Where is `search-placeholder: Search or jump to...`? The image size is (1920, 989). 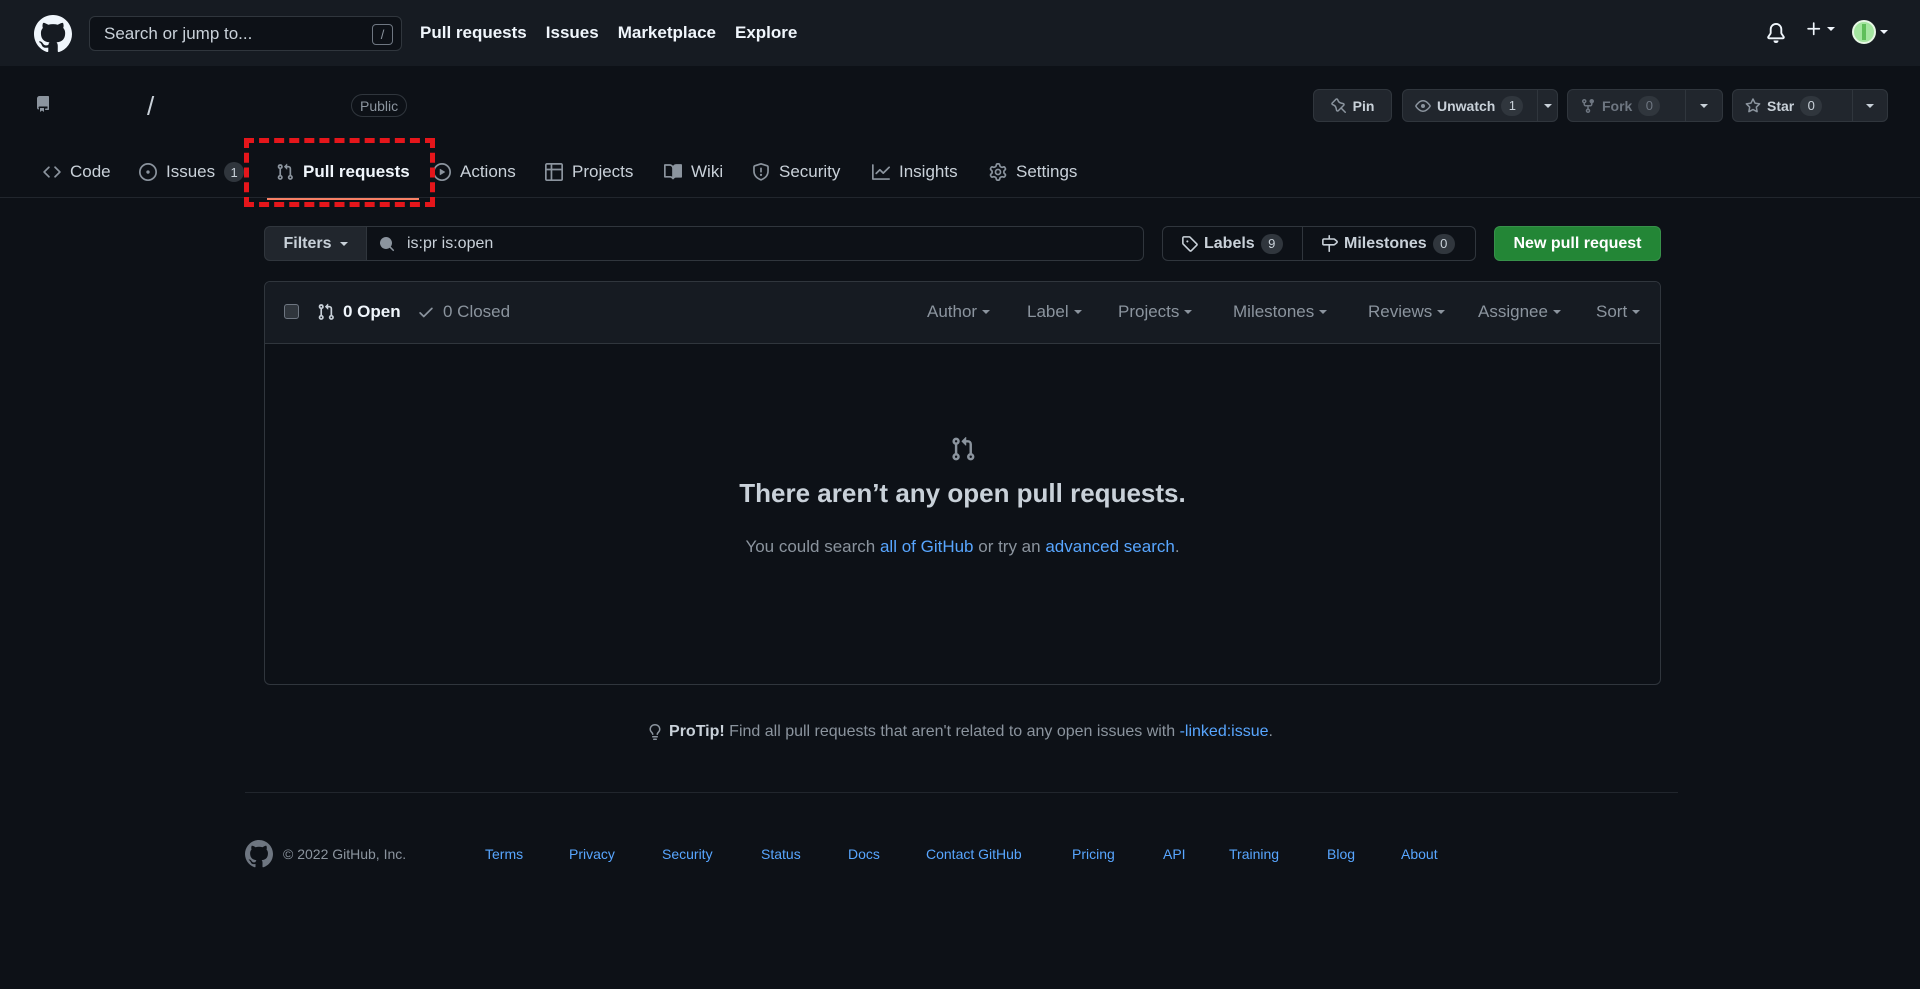
search-placeholder: Search or jump to... is located at coordinates (178, 33).